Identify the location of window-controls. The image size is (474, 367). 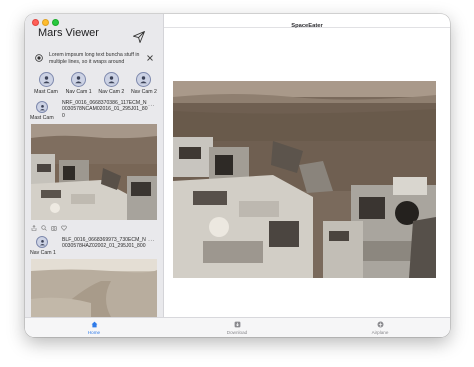
(45, 22).